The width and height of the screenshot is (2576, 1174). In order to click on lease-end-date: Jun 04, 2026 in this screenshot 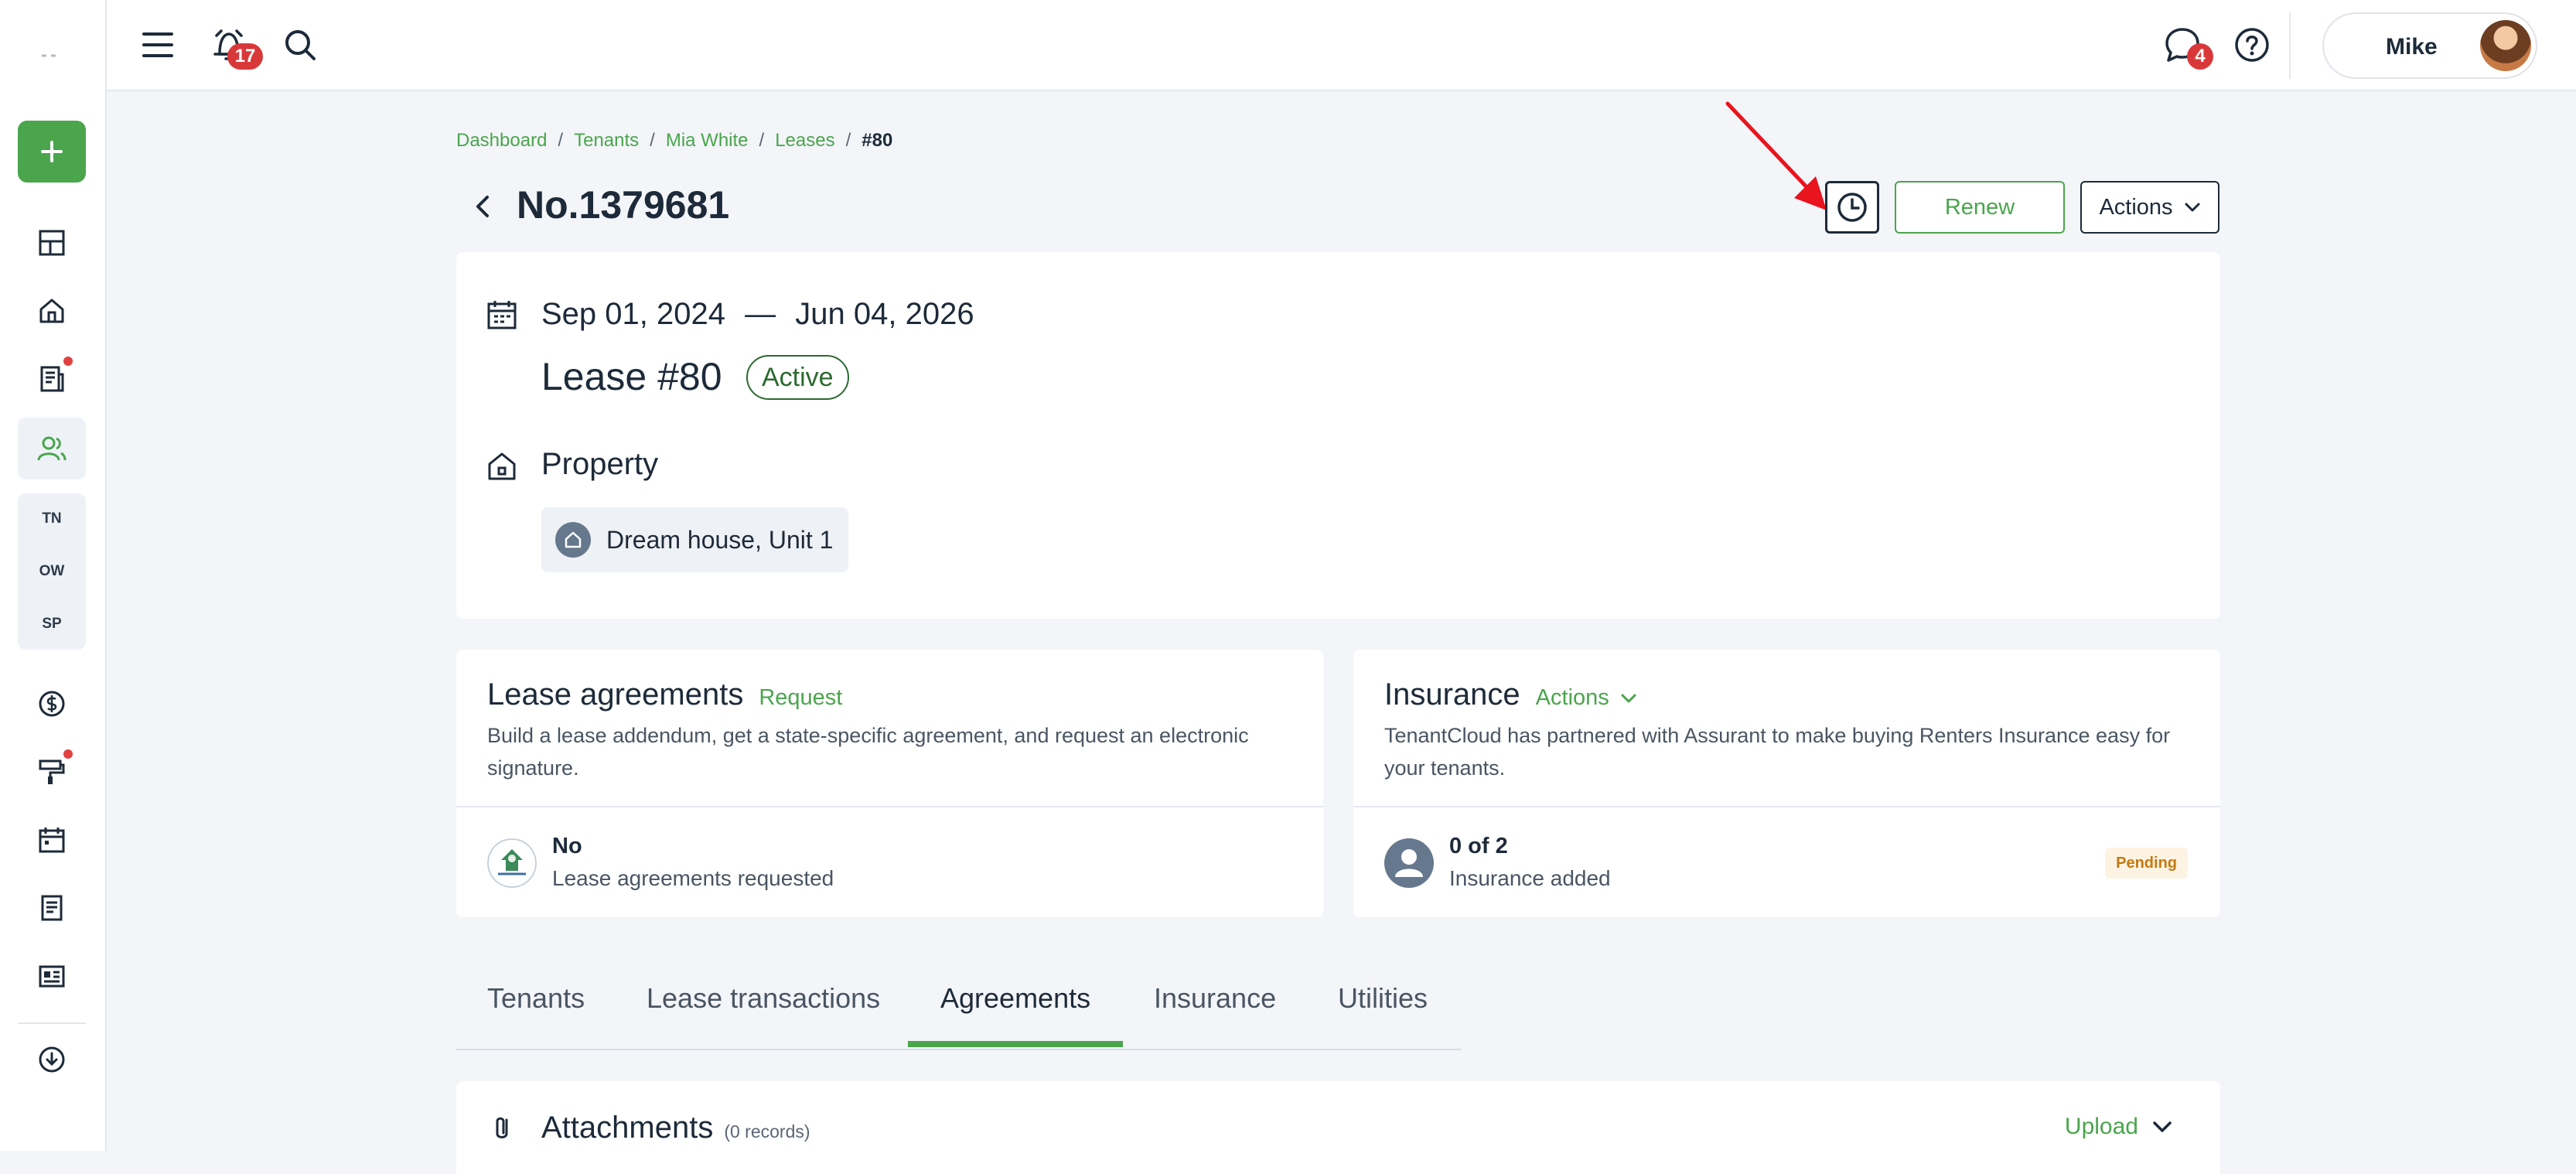, I will do `click(884, 314)`.